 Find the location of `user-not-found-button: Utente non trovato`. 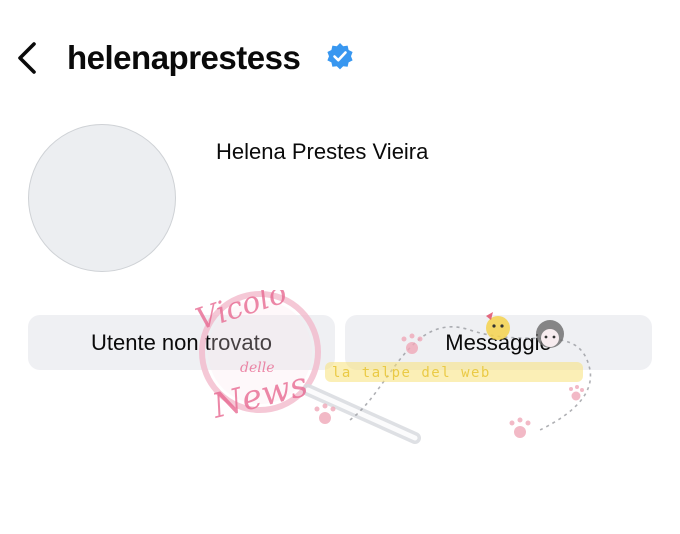

user-not-found-button: Utente non trovato is located at coordinates (181, 342).